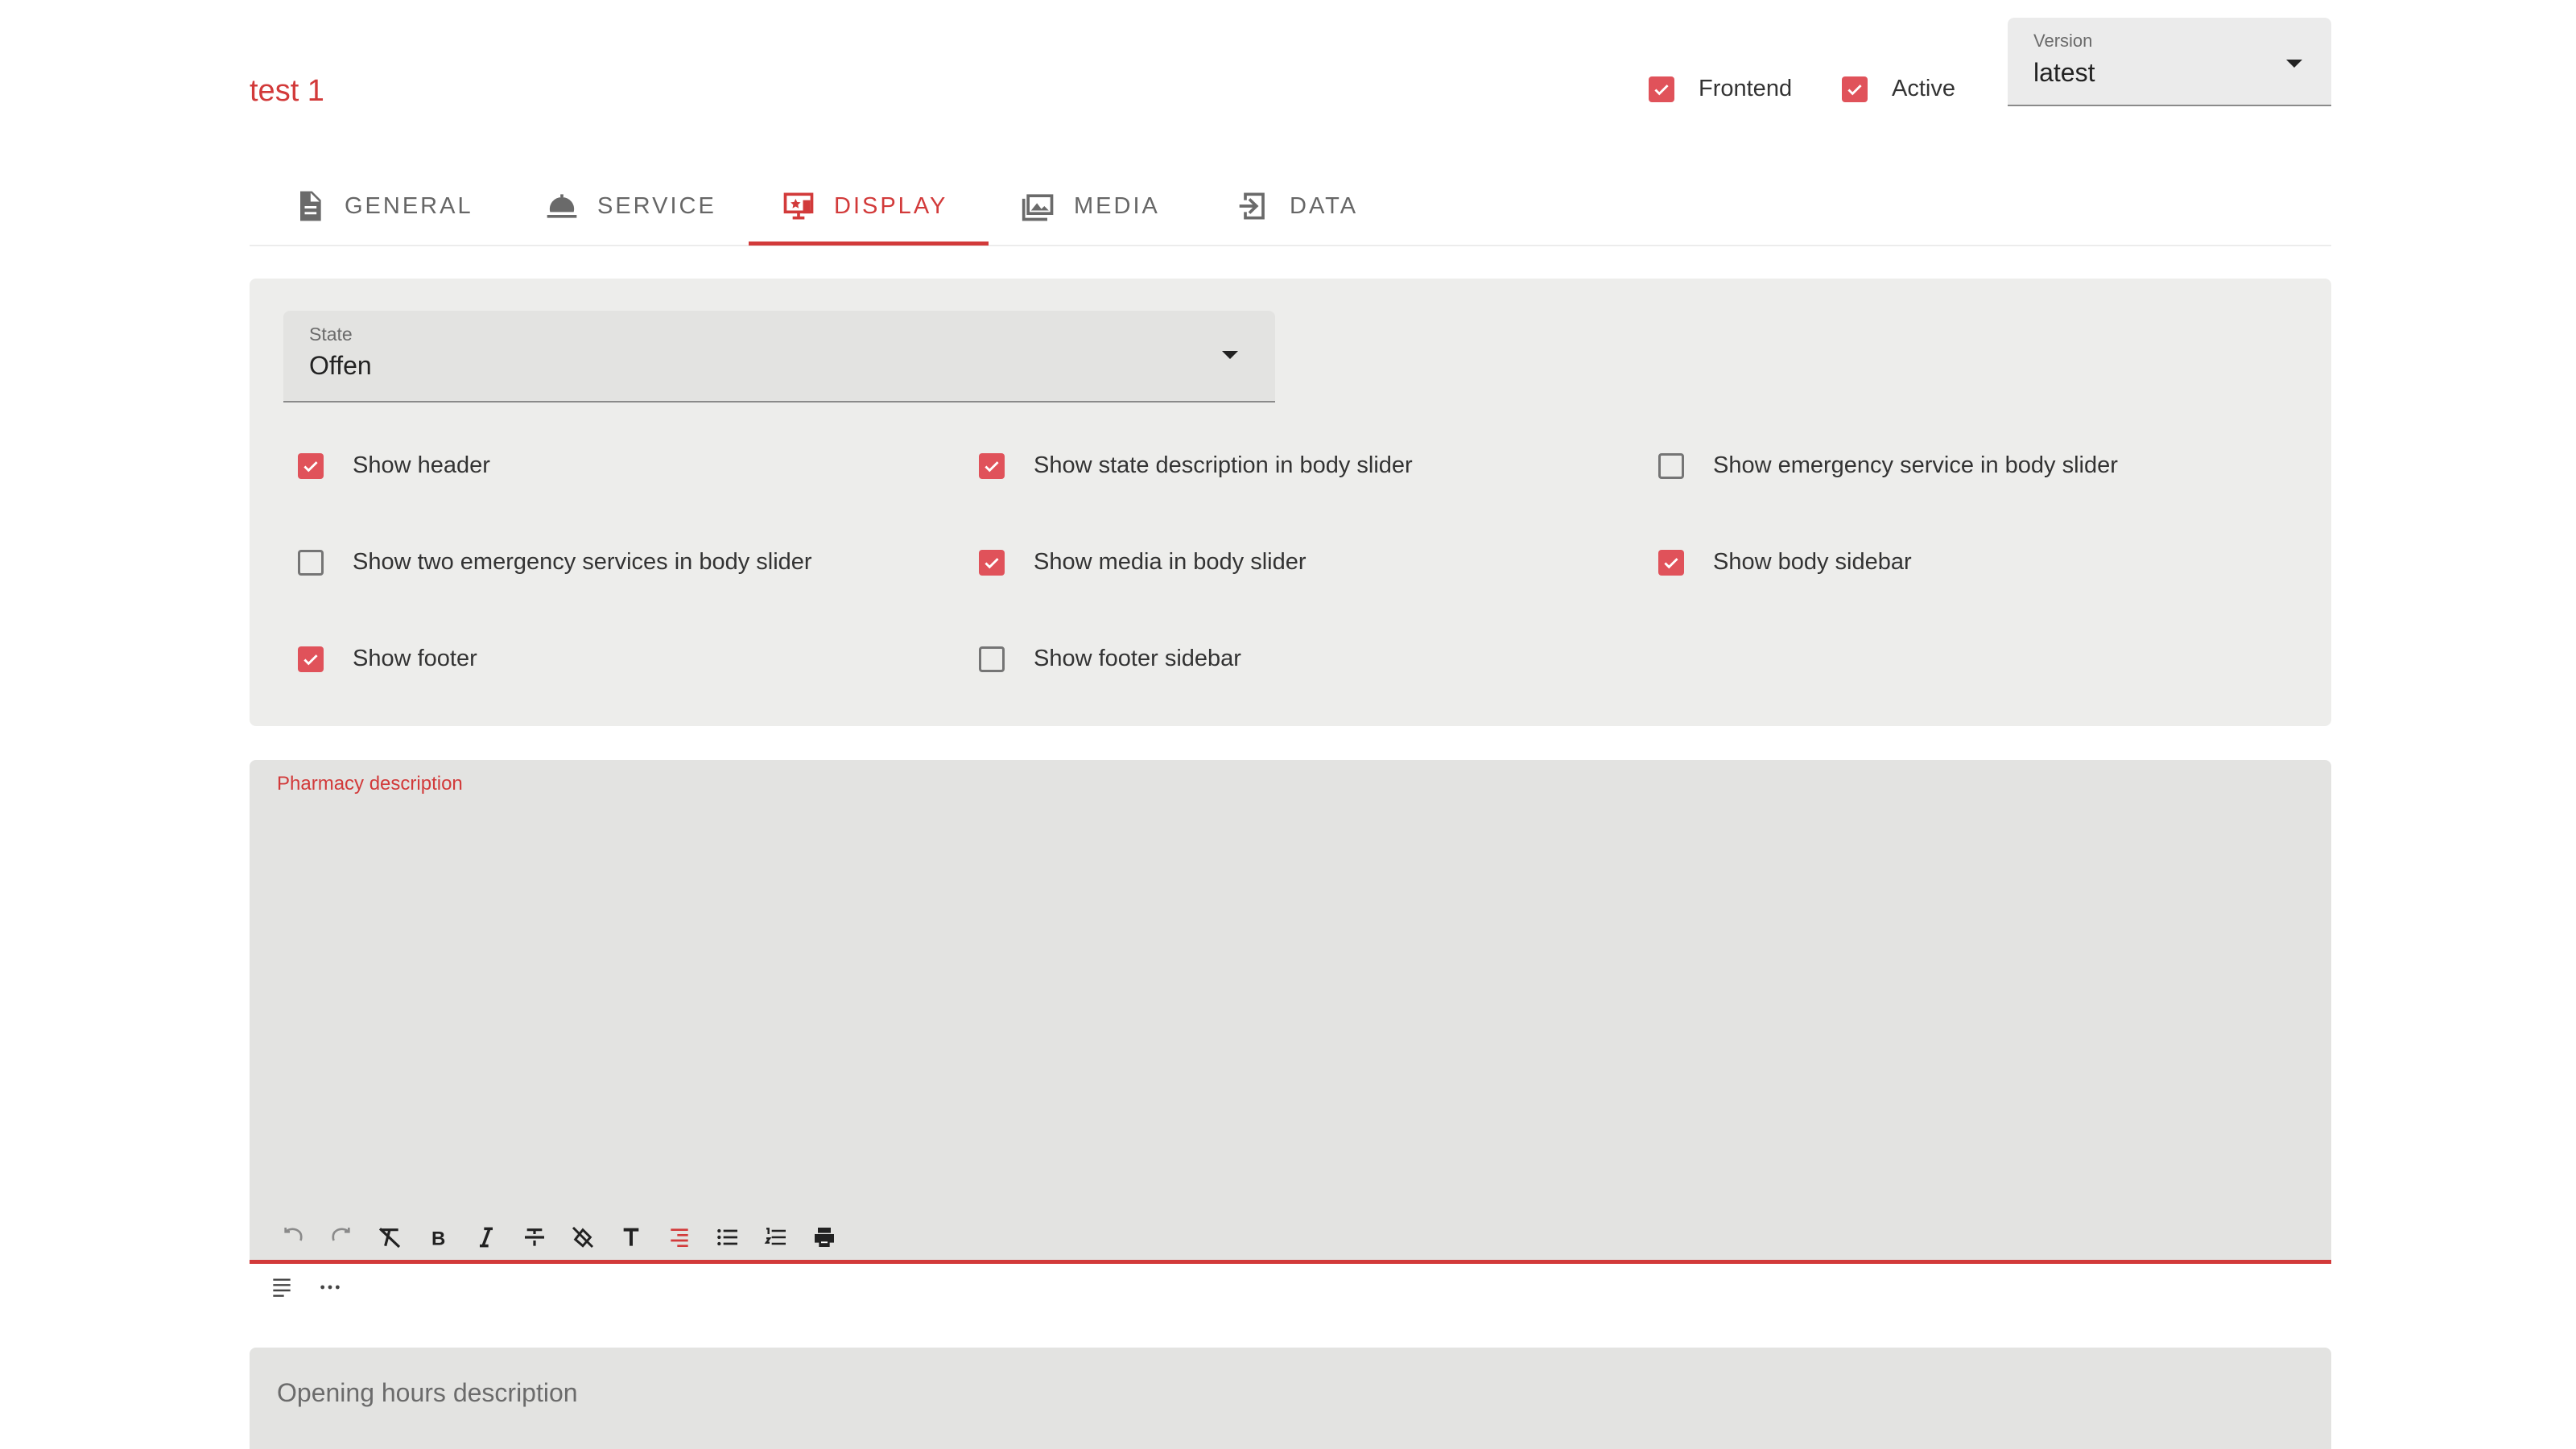 Image resolution: width=2576 pixels, height=1449 pixels. Describe the element at coordinates (310, 206) in the screenshot. I see `document-icon` at that location.